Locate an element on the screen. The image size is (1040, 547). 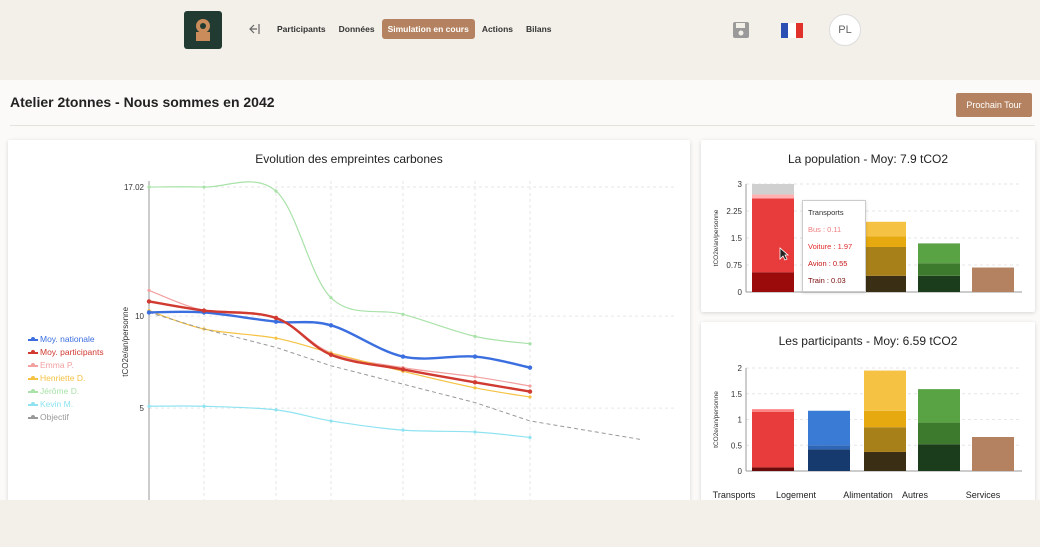
nav-donnees: Données is located at coordinates (357, 29).